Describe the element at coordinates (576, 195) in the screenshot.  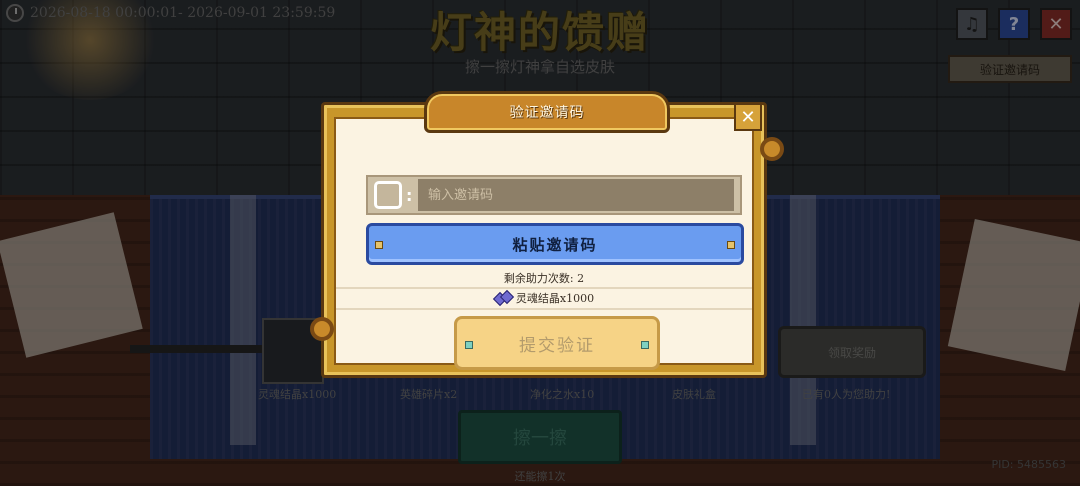
I see `invite-code-input` at that location.